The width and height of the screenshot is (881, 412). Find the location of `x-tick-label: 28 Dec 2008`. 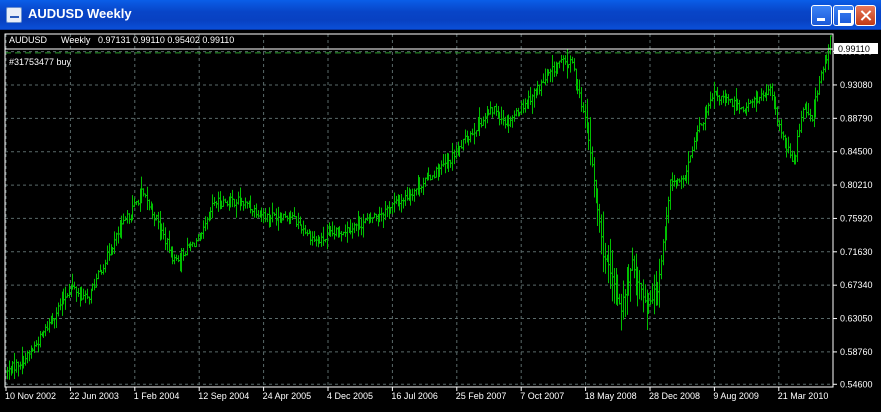

x-tick-label: 28 Dec 2008 is located at coordinates (674, 396).